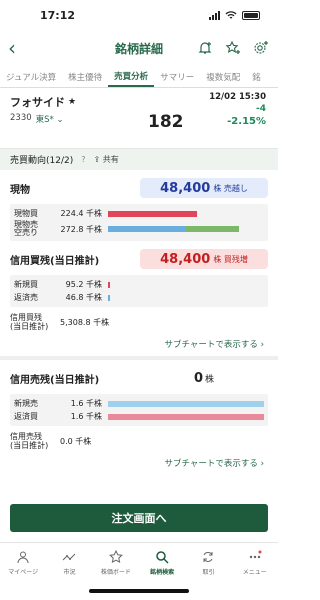  Describe the element at coordinates (208, 572) in the screenshot. I see `tab-label: 取引` at that location.